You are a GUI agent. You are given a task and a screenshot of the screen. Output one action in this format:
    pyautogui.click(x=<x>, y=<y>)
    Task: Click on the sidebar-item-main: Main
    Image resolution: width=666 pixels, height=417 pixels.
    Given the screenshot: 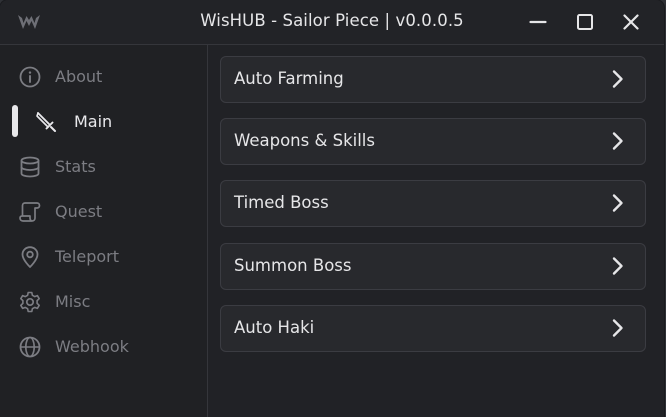 What is the action you would take?
    pyautogui.click(x=103, y=122)
    